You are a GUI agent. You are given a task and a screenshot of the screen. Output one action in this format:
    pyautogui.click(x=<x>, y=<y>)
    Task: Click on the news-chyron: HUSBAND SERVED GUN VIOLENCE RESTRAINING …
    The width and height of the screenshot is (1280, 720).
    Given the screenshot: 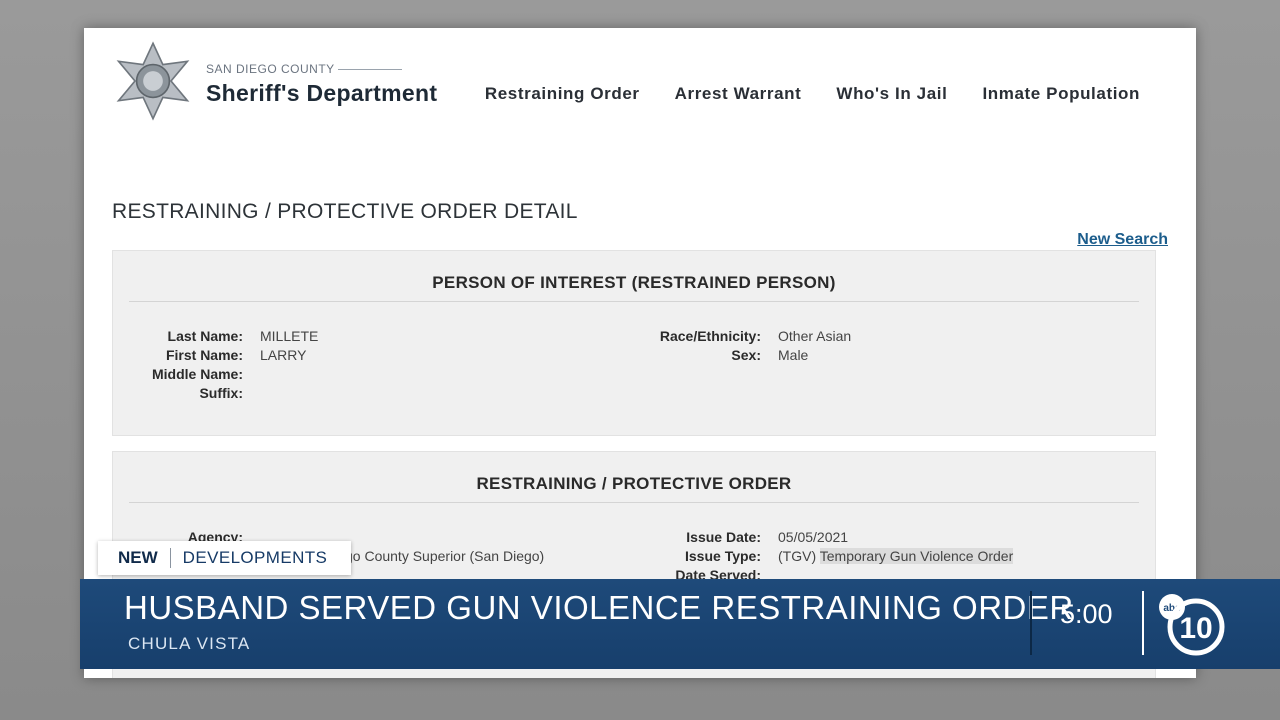 What is the action you would take?
    pyautogui.click(x=680, y=624)
    